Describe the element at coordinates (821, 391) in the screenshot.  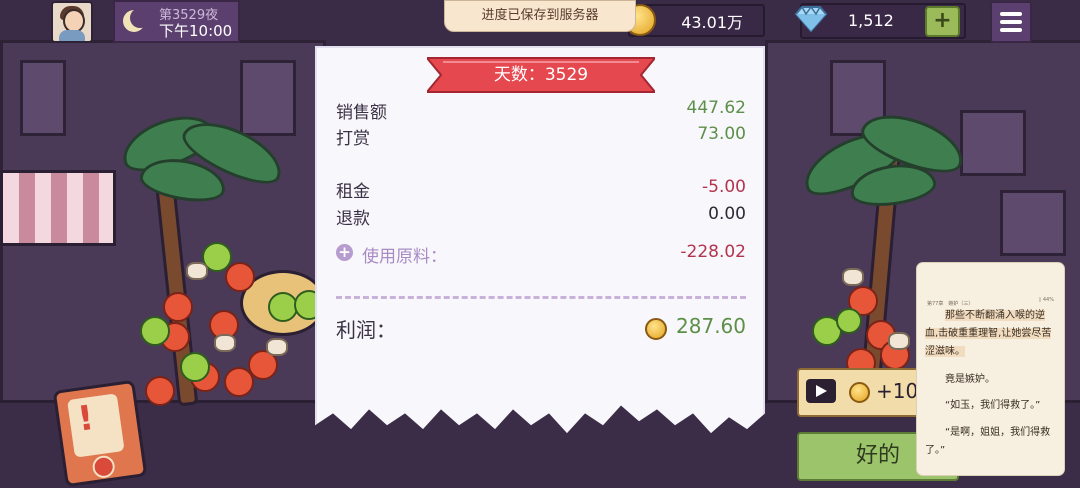
I see `video-play-icon` at that location.